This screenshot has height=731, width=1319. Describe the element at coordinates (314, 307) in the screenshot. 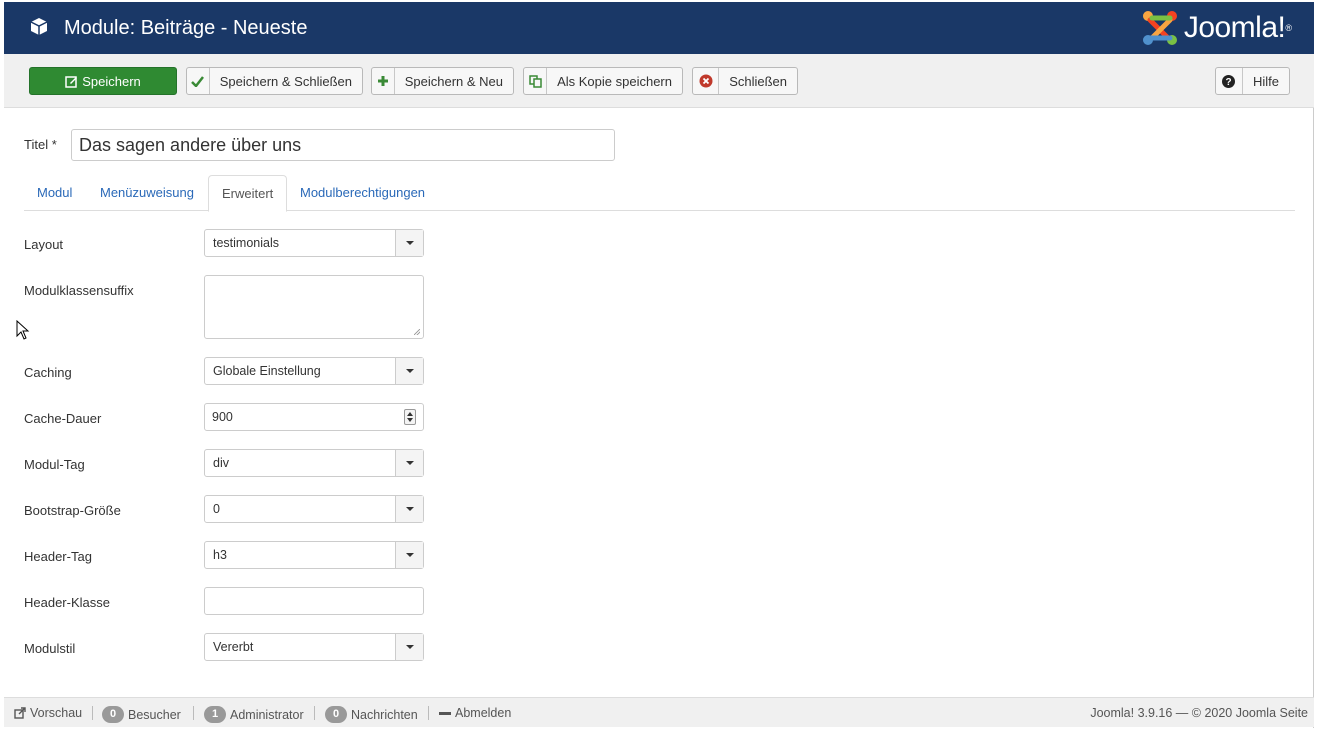

I see `suffix-textarea` at that location.